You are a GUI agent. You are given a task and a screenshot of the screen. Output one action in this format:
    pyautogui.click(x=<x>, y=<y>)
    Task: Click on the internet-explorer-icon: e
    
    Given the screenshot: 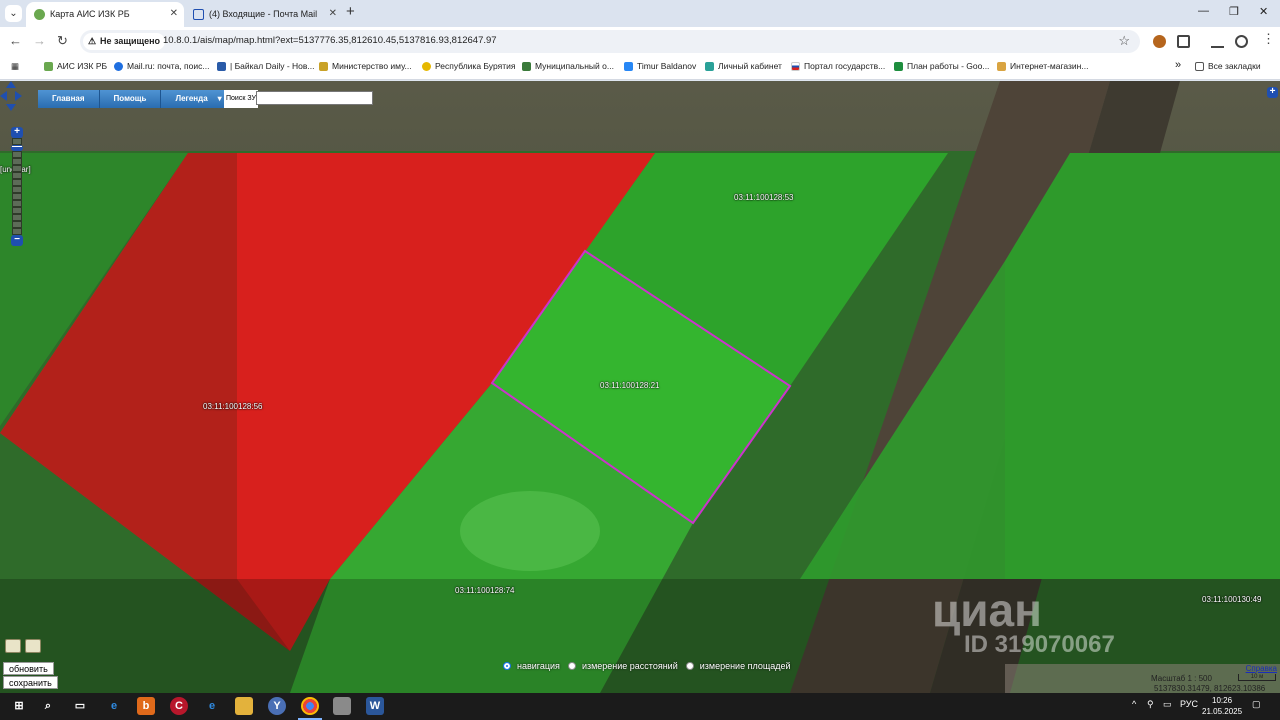 What is the action you would take?
    pyautogui.click(x=114, y=706)
    